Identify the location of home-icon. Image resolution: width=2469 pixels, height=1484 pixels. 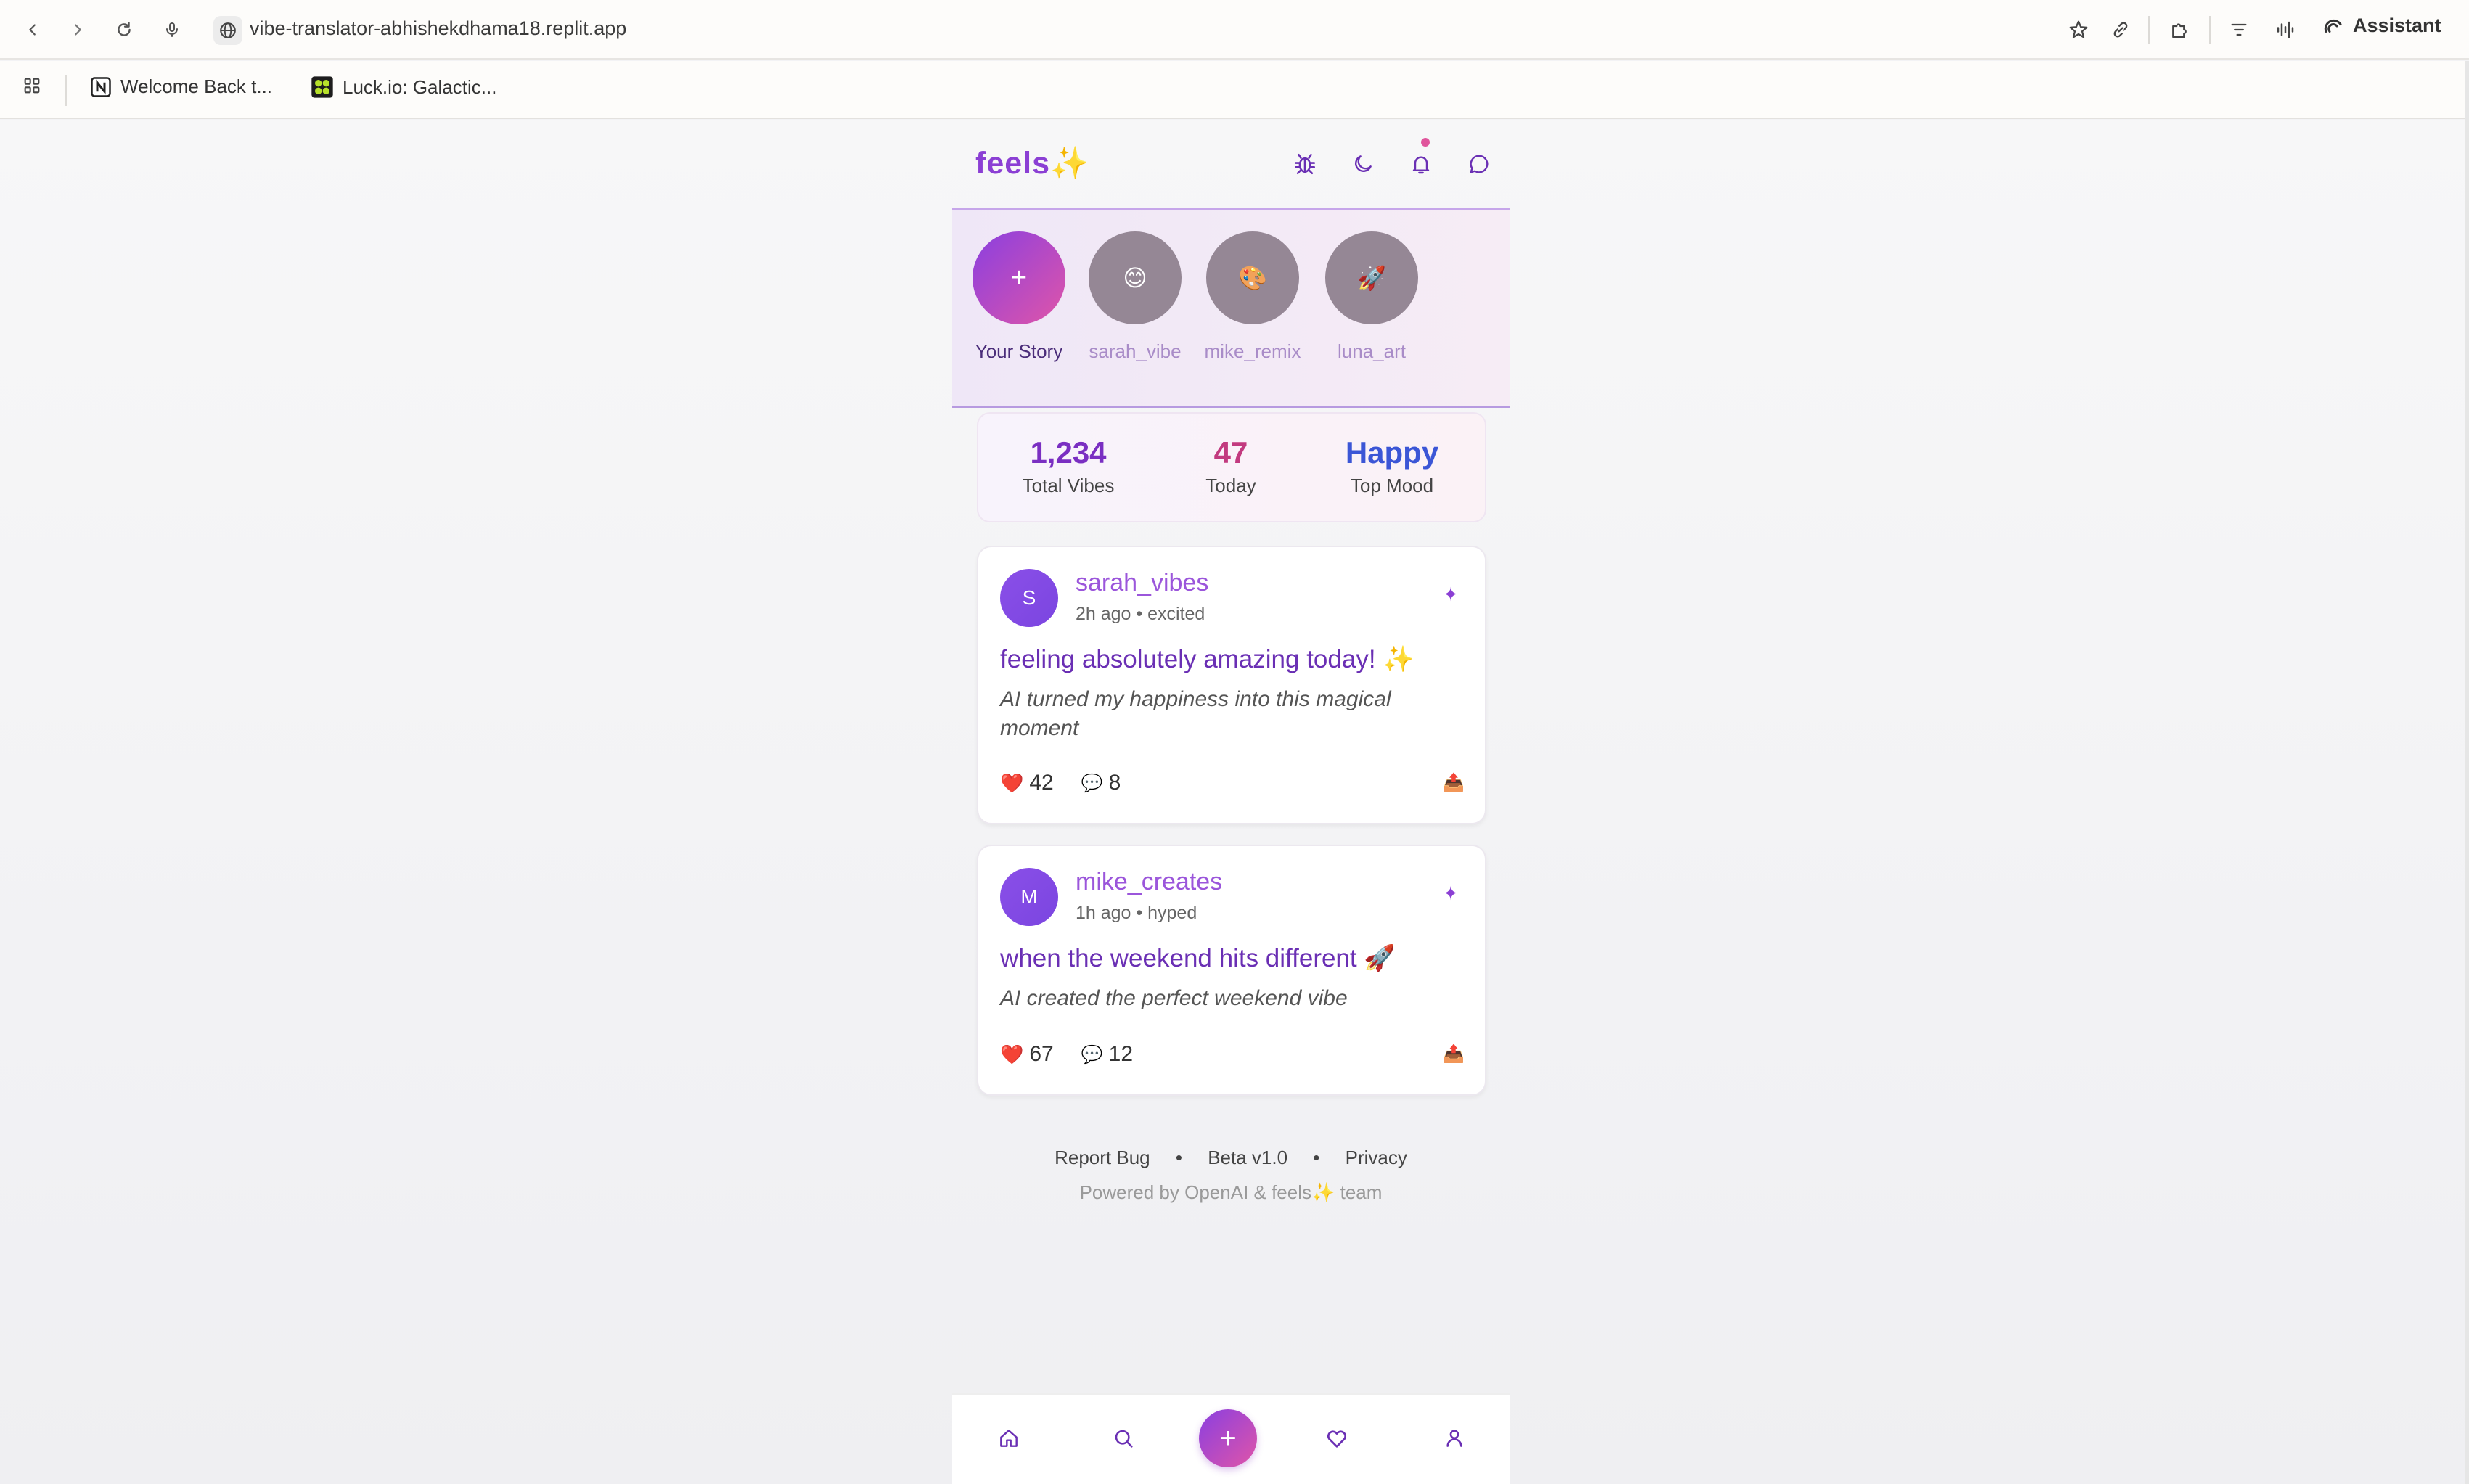
(1009, 1438).